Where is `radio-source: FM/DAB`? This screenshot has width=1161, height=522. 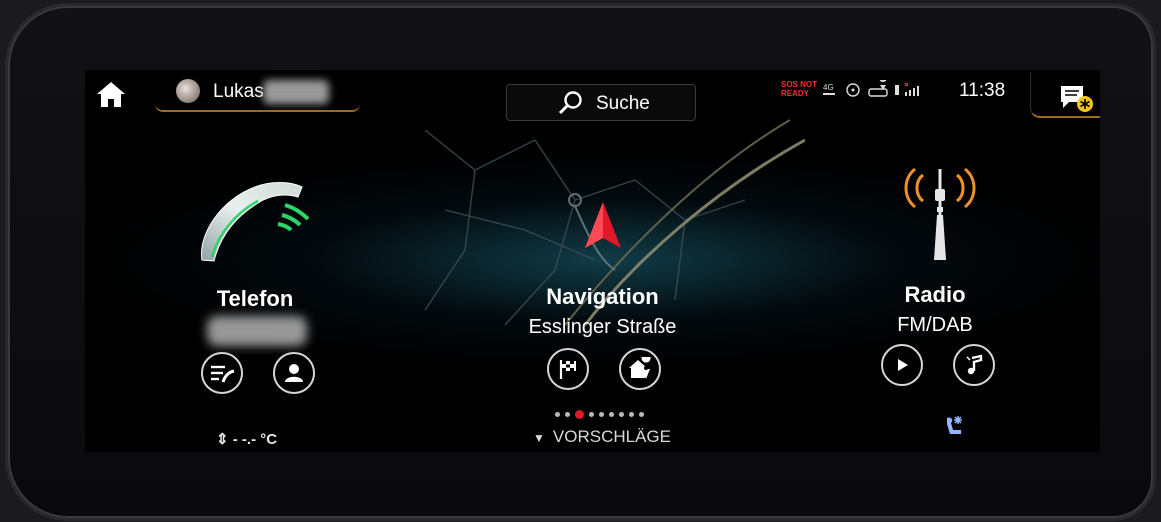
radio-source: FM/DAB is located at coordinates (935, 325).